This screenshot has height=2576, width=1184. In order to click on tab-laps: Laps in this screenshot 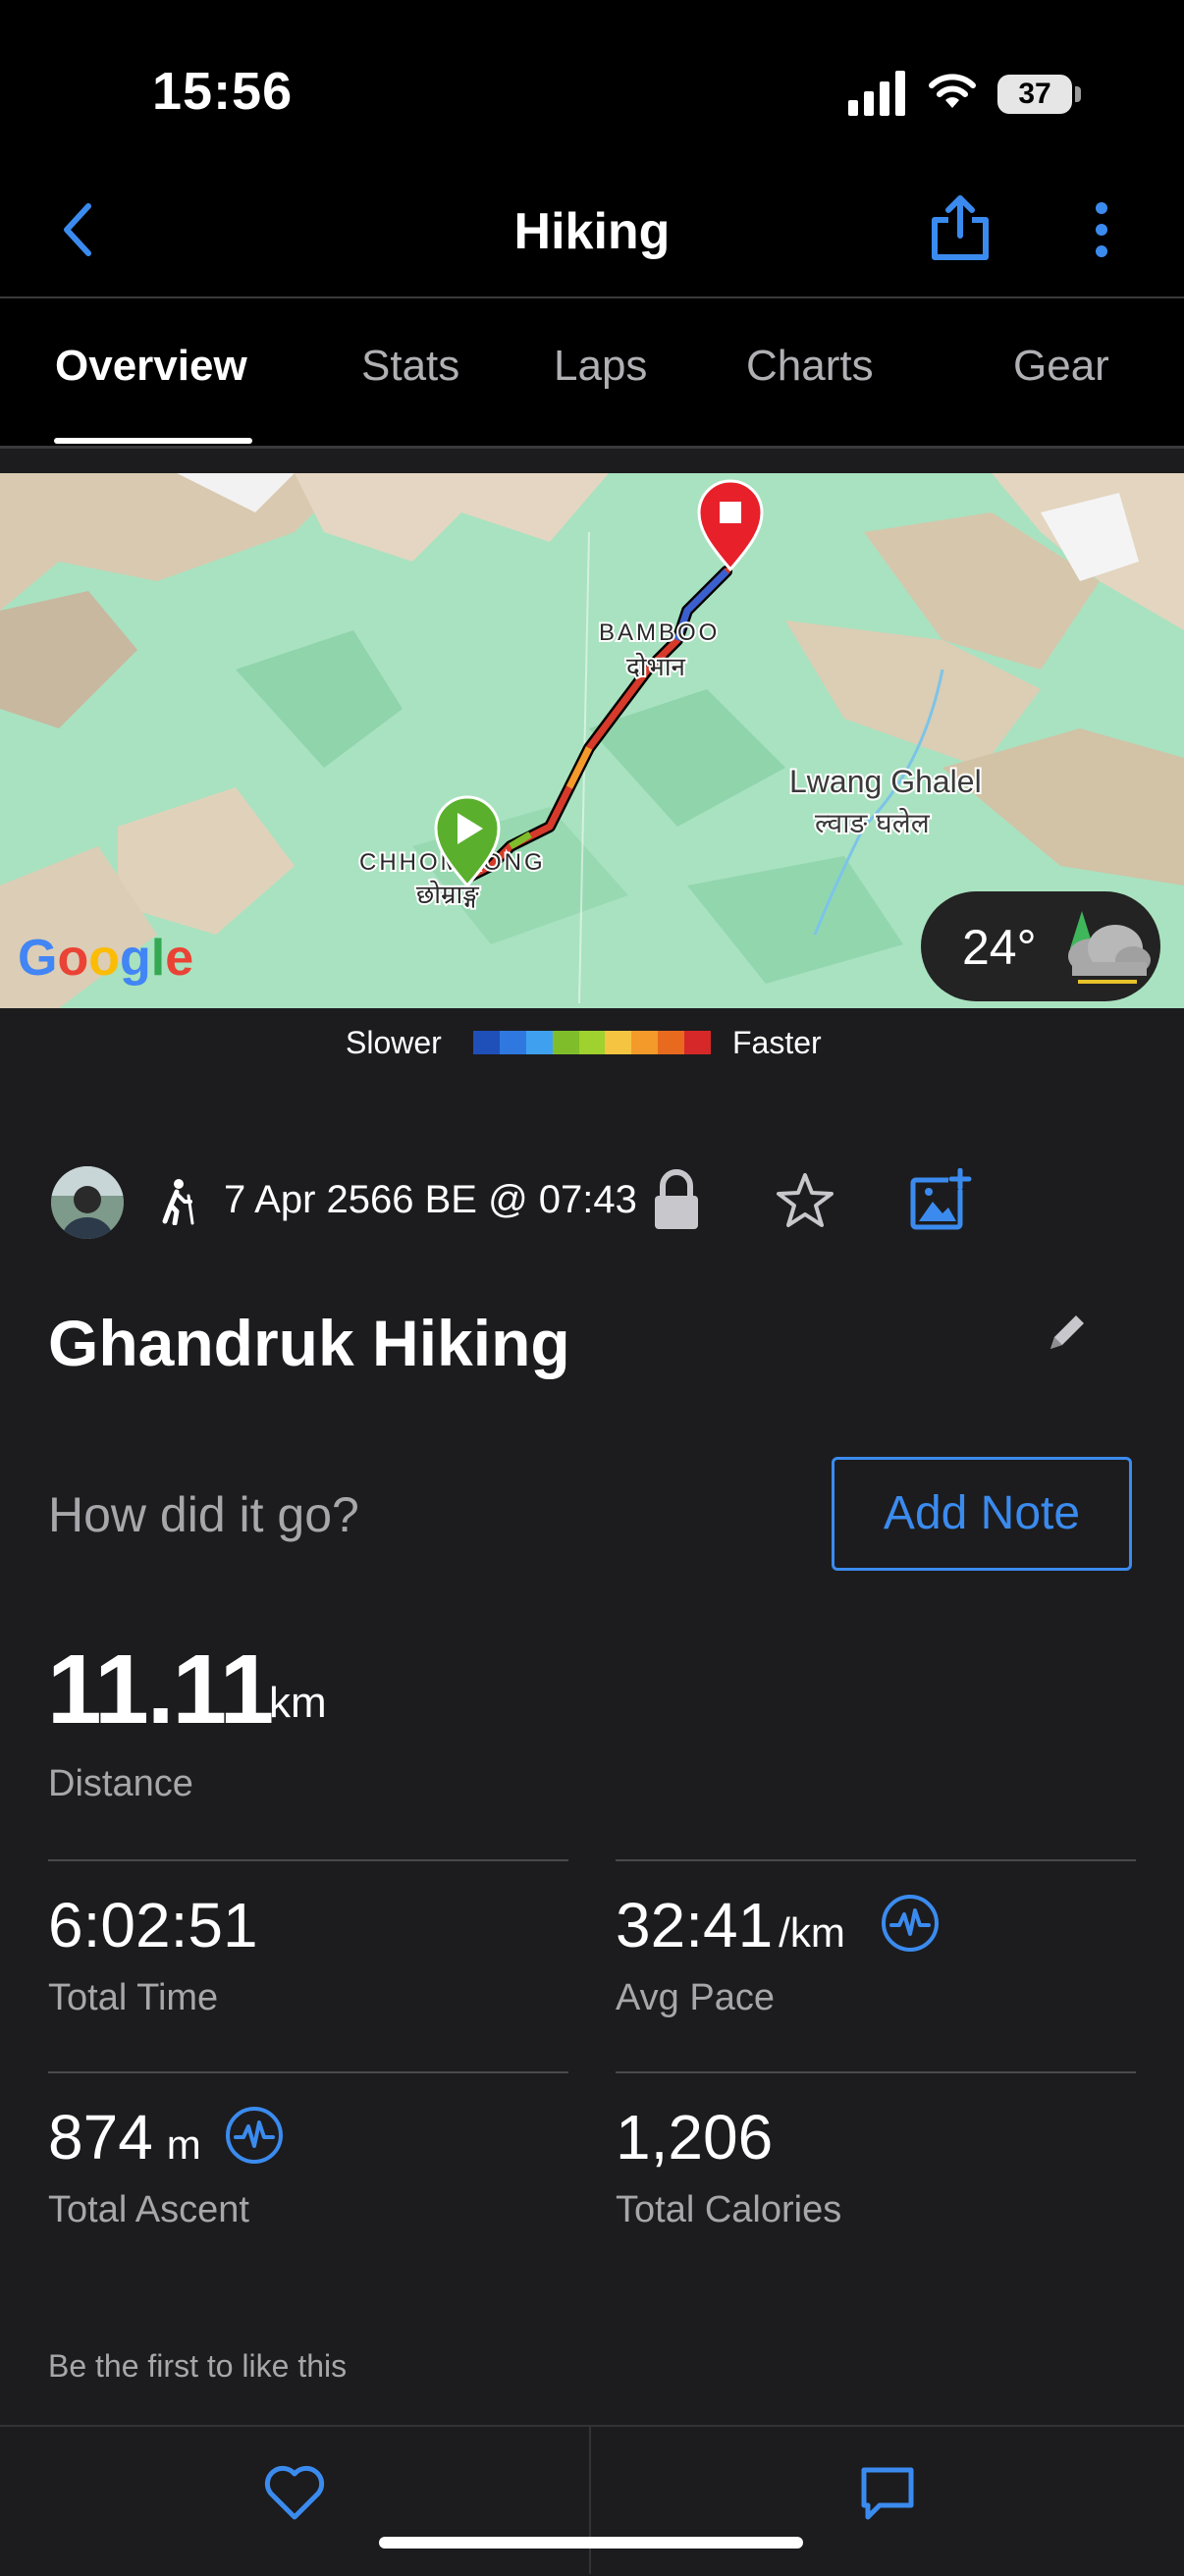, I will do `click(601, 366)`.